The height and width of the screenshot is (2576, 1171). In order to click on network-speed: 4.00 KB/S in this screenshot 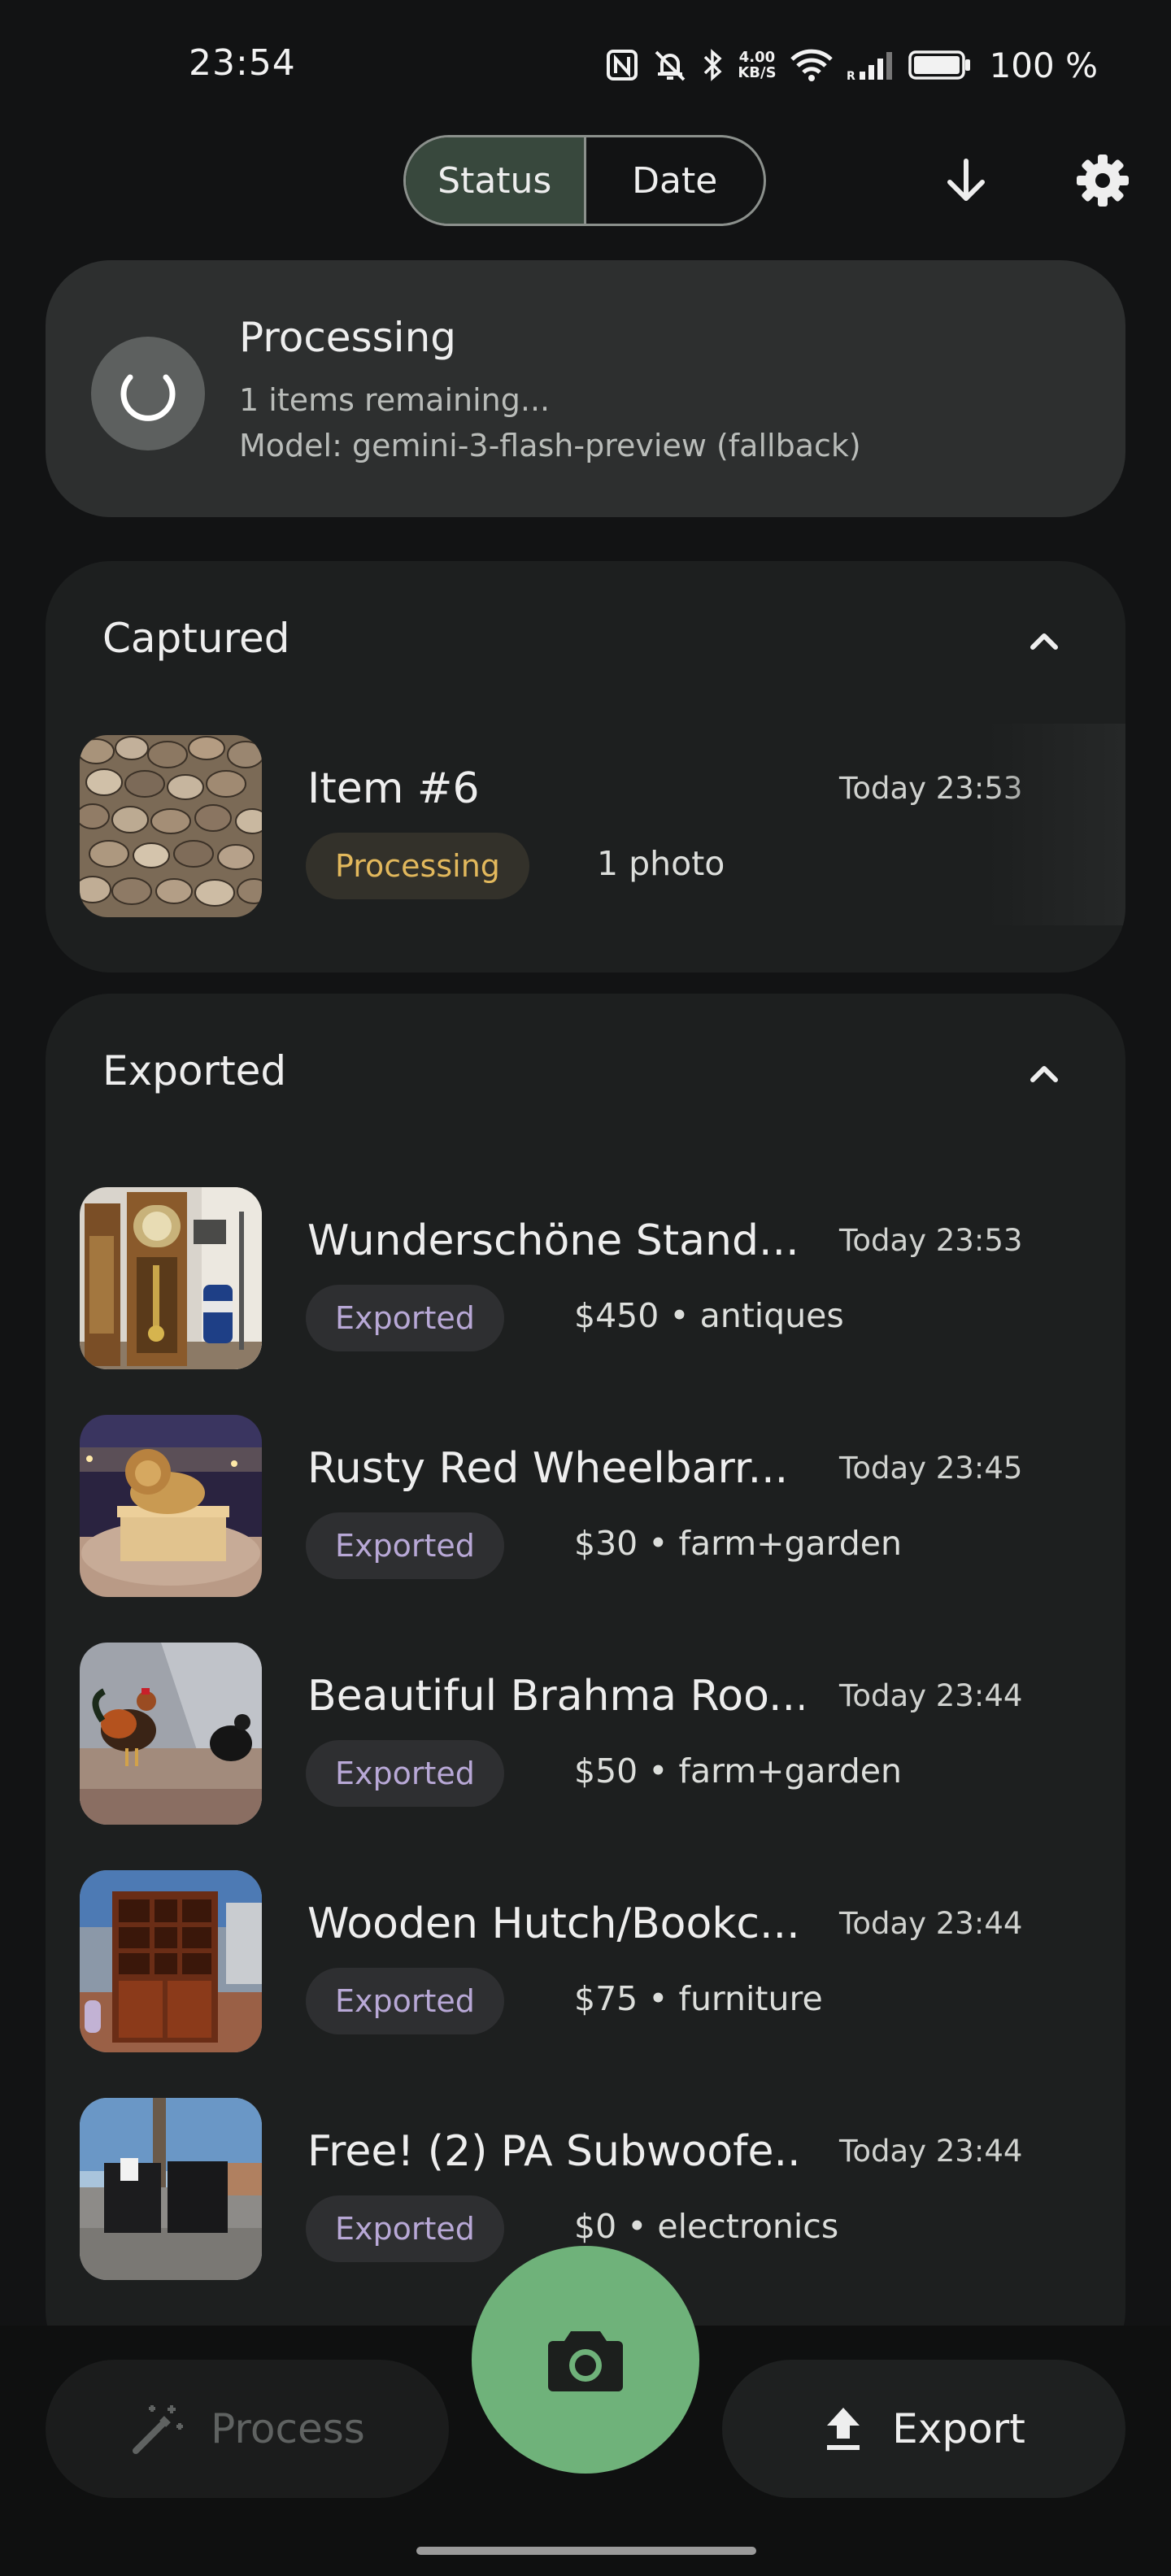, I will do `click(758, 65)`.